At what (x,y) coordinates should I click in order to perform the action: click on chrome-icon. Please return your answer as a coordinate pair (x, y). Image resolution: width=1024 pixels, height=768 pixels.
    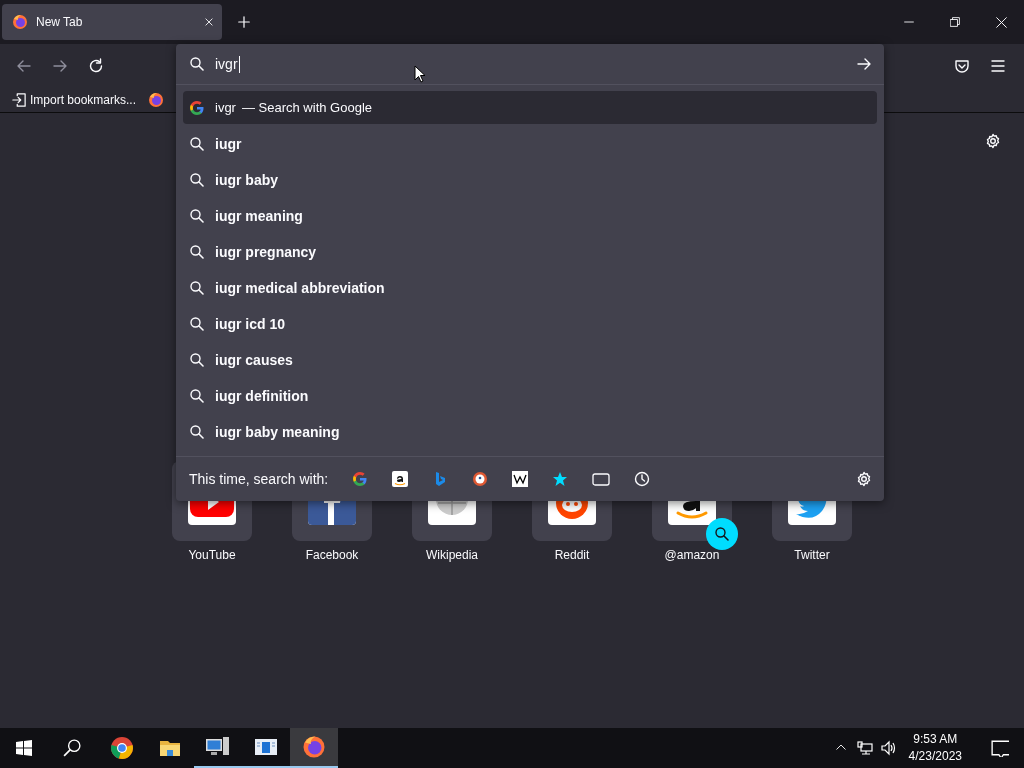
    Looking at the image, I should click on (122, 748).